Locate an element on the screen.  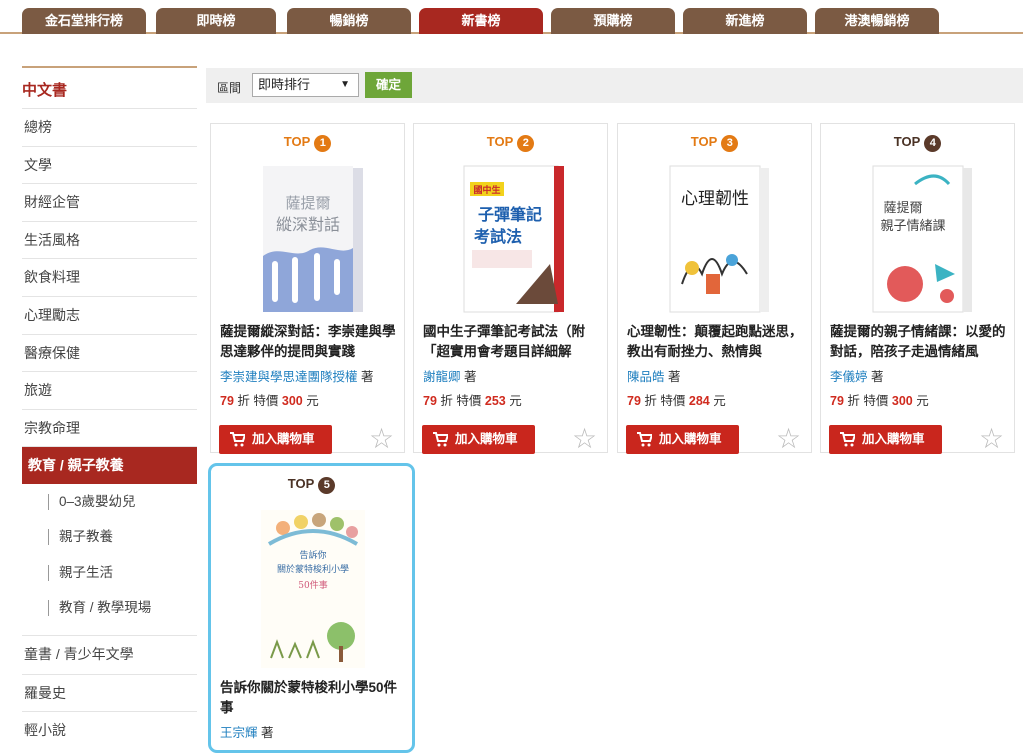
sidebar-subitem-label: 教育 / 教學現場 is located at coordinates (105, 608).